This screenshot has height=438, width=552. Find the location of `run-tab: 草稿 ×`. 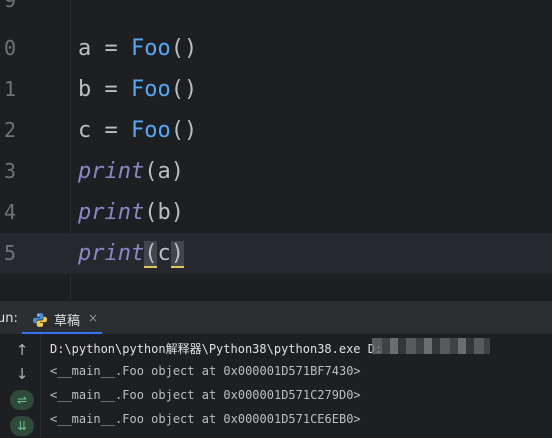

run-tab: 草稿 × is located at coordinates (62, 320).